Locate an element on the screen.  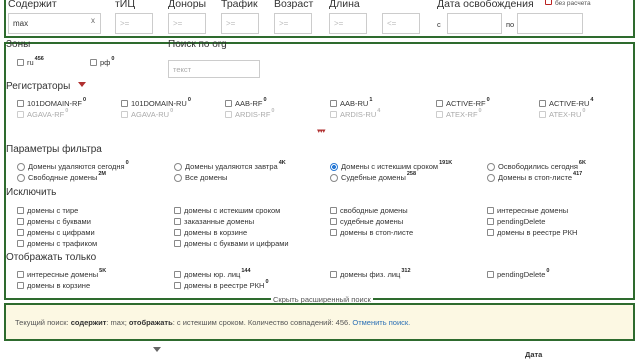
tic-label: тИЦ is located at coordinates (125, 5).